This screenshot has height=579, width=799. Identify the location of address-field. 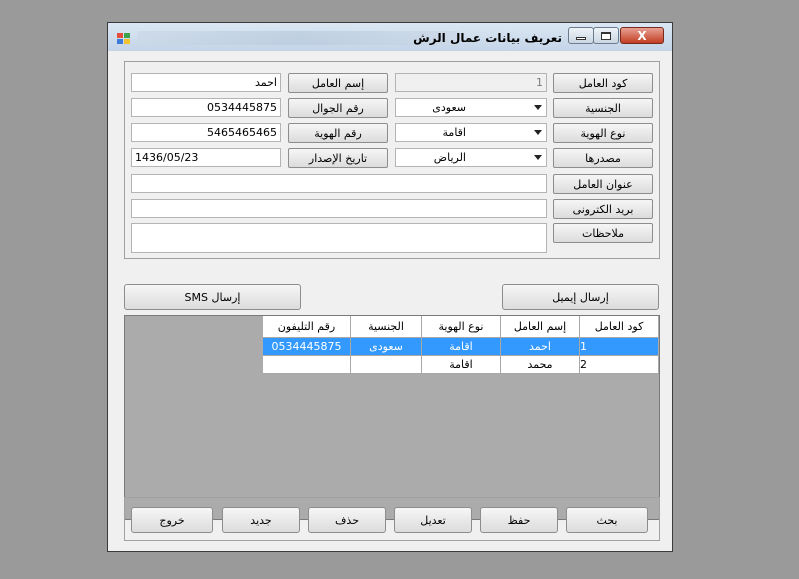
(339, 183).